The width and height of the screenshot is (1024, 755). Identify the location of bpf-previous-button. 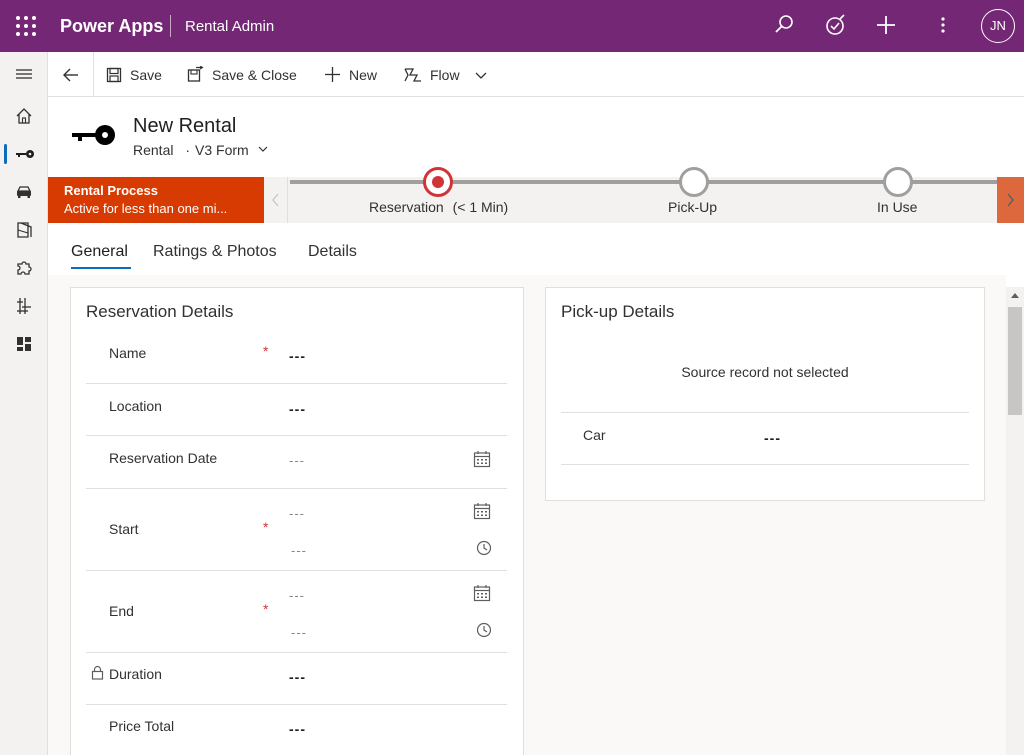
(276, 200).